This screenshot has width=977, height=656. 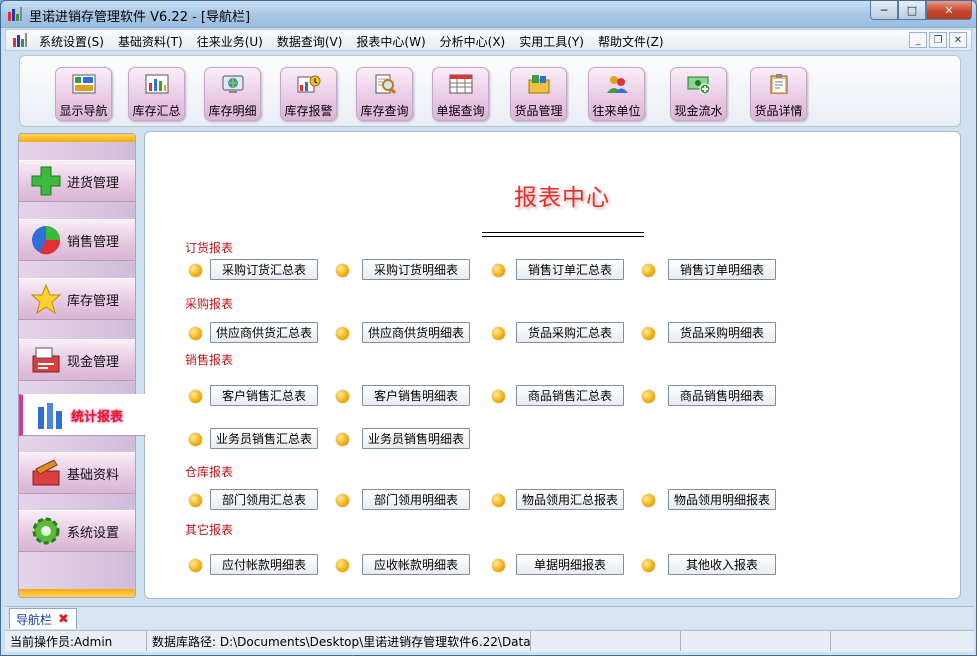 What do you see at coordinates (461, 84) in the screenshot?
I see `table-form-icon` at bounding box center [461, 84].